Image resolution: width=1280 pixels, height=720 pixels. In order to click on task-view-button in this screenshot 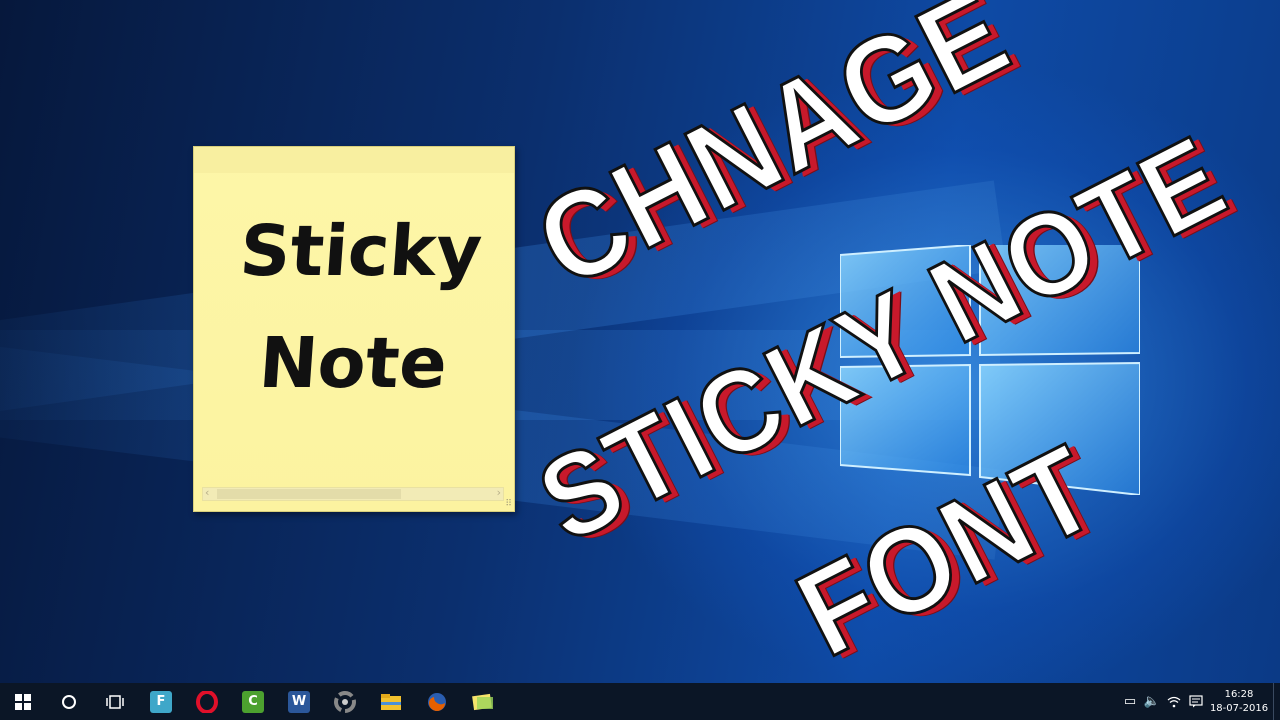, I will do `click(115, 701)`.